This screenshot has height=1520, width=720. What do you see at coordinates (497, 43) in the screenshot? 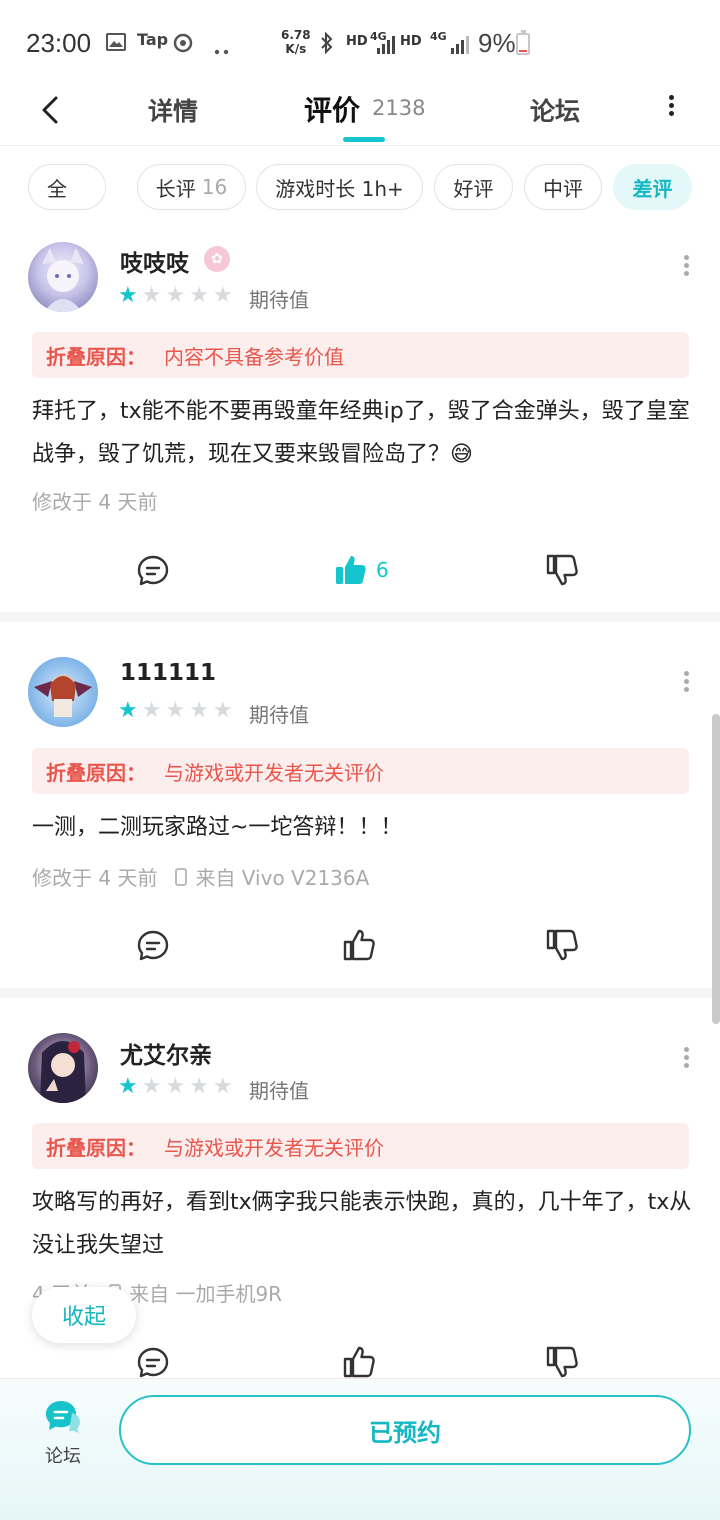
I see `battery-percent: 9%` at bounding box center [497, 43].